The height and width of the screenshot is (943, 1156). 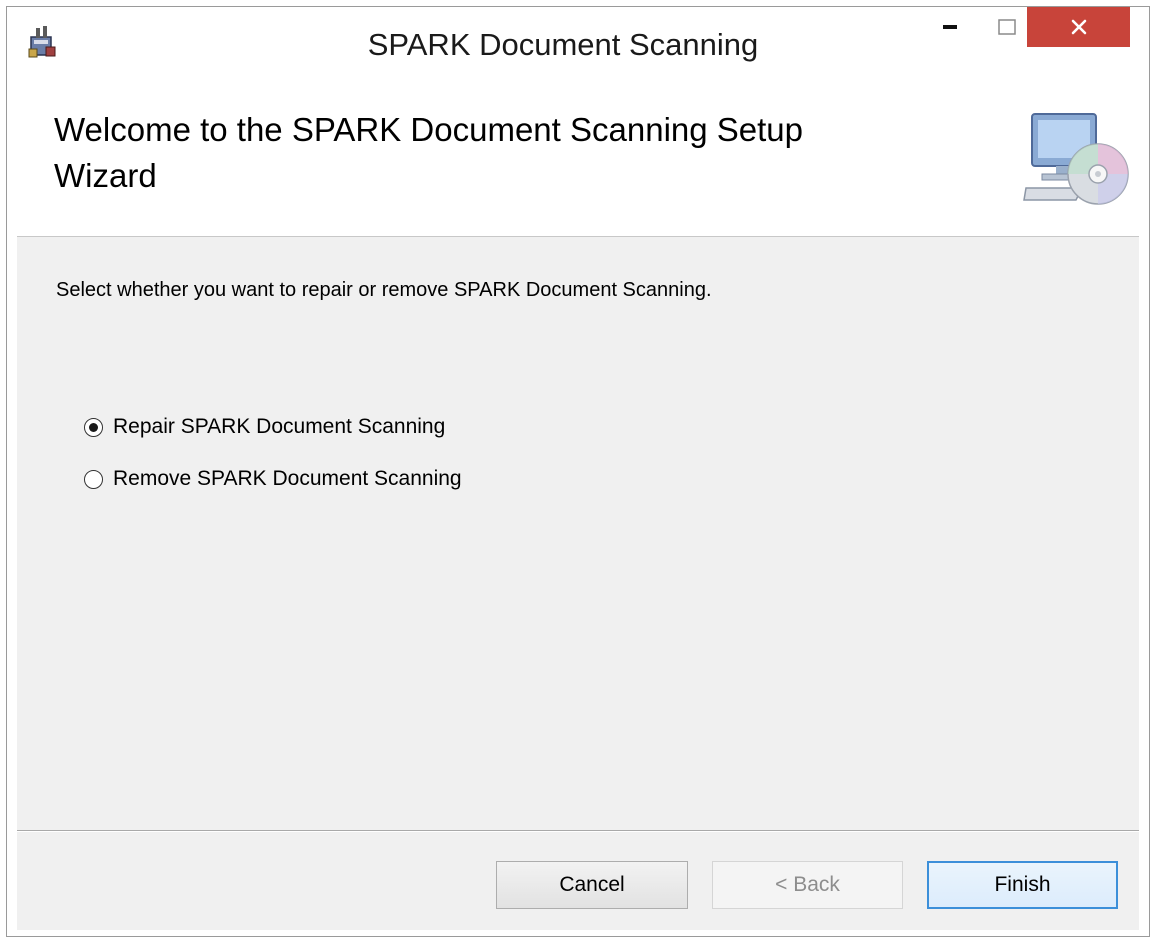 I want to click on close-icon, so click(x=1078, y=27).